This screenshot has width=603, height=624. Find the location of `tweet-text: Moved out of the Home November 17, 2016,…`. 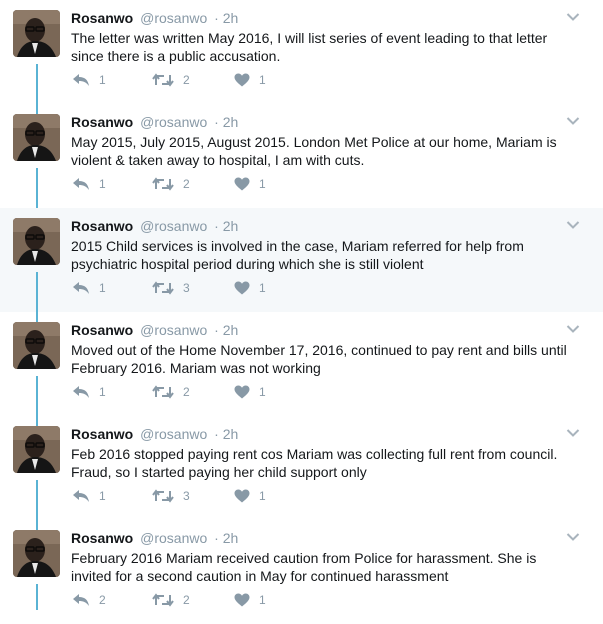

tweet-text: Moved out of the Home November 17, 2016,… is located at coordinates (319, 359).